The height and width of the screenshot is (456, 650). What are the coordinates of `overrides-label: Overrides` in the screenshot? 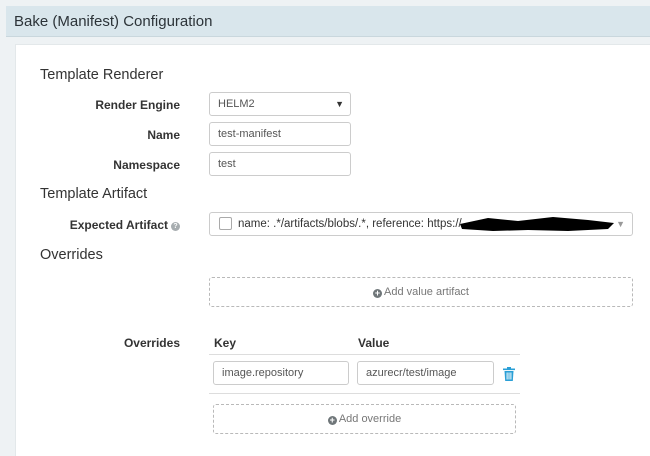 It's located at (151, 343).